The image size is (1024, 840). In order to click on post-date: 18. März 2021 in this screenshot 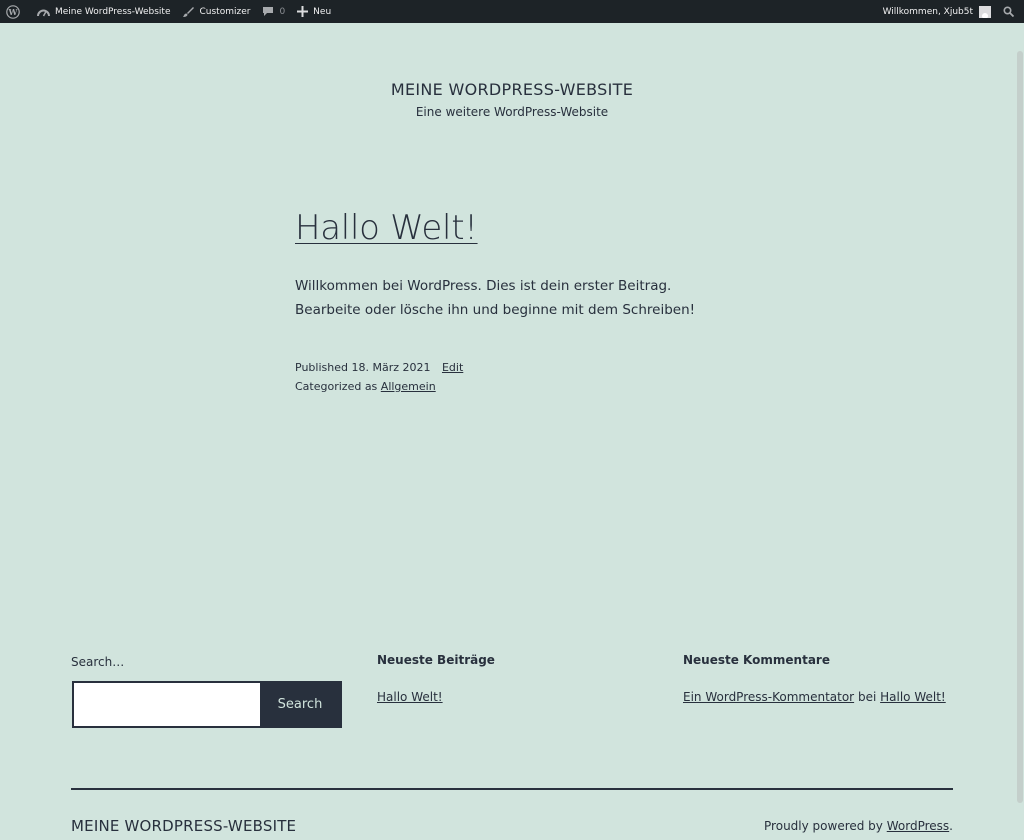, I will do `click(391, 367)`.